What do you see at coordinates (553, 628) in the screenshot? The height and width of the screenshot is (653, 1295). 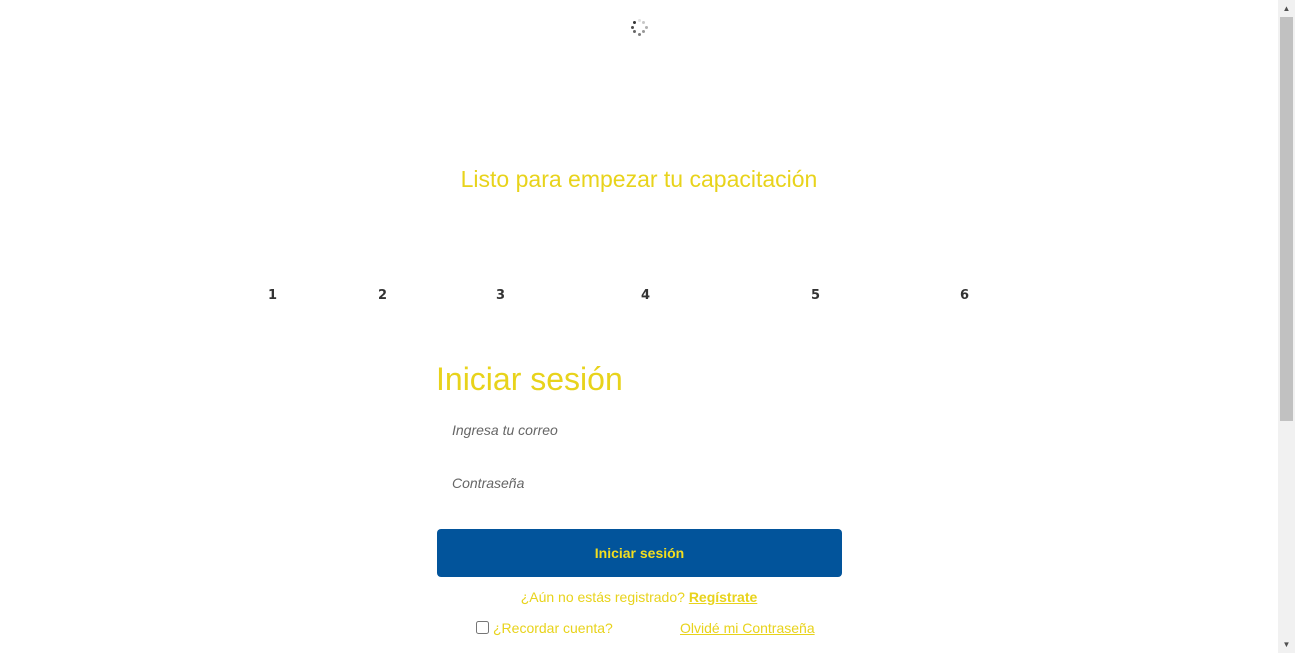 I see `remember-label: ¿Recordar cuenta?` at bounding box center [553, 628].